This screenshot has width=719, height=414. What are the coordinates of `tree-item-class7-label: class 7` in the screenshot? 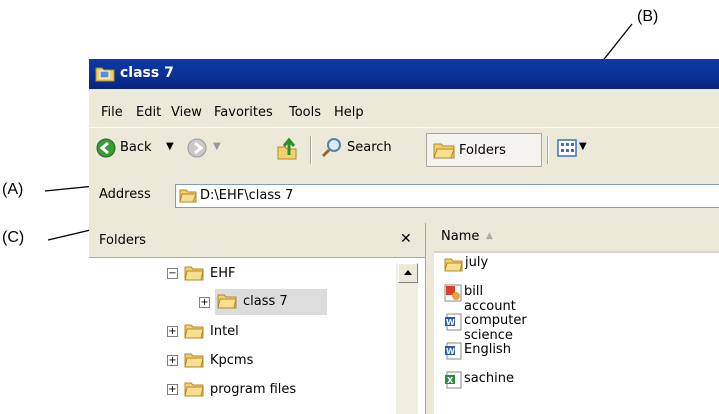 It's located at (265, 301).